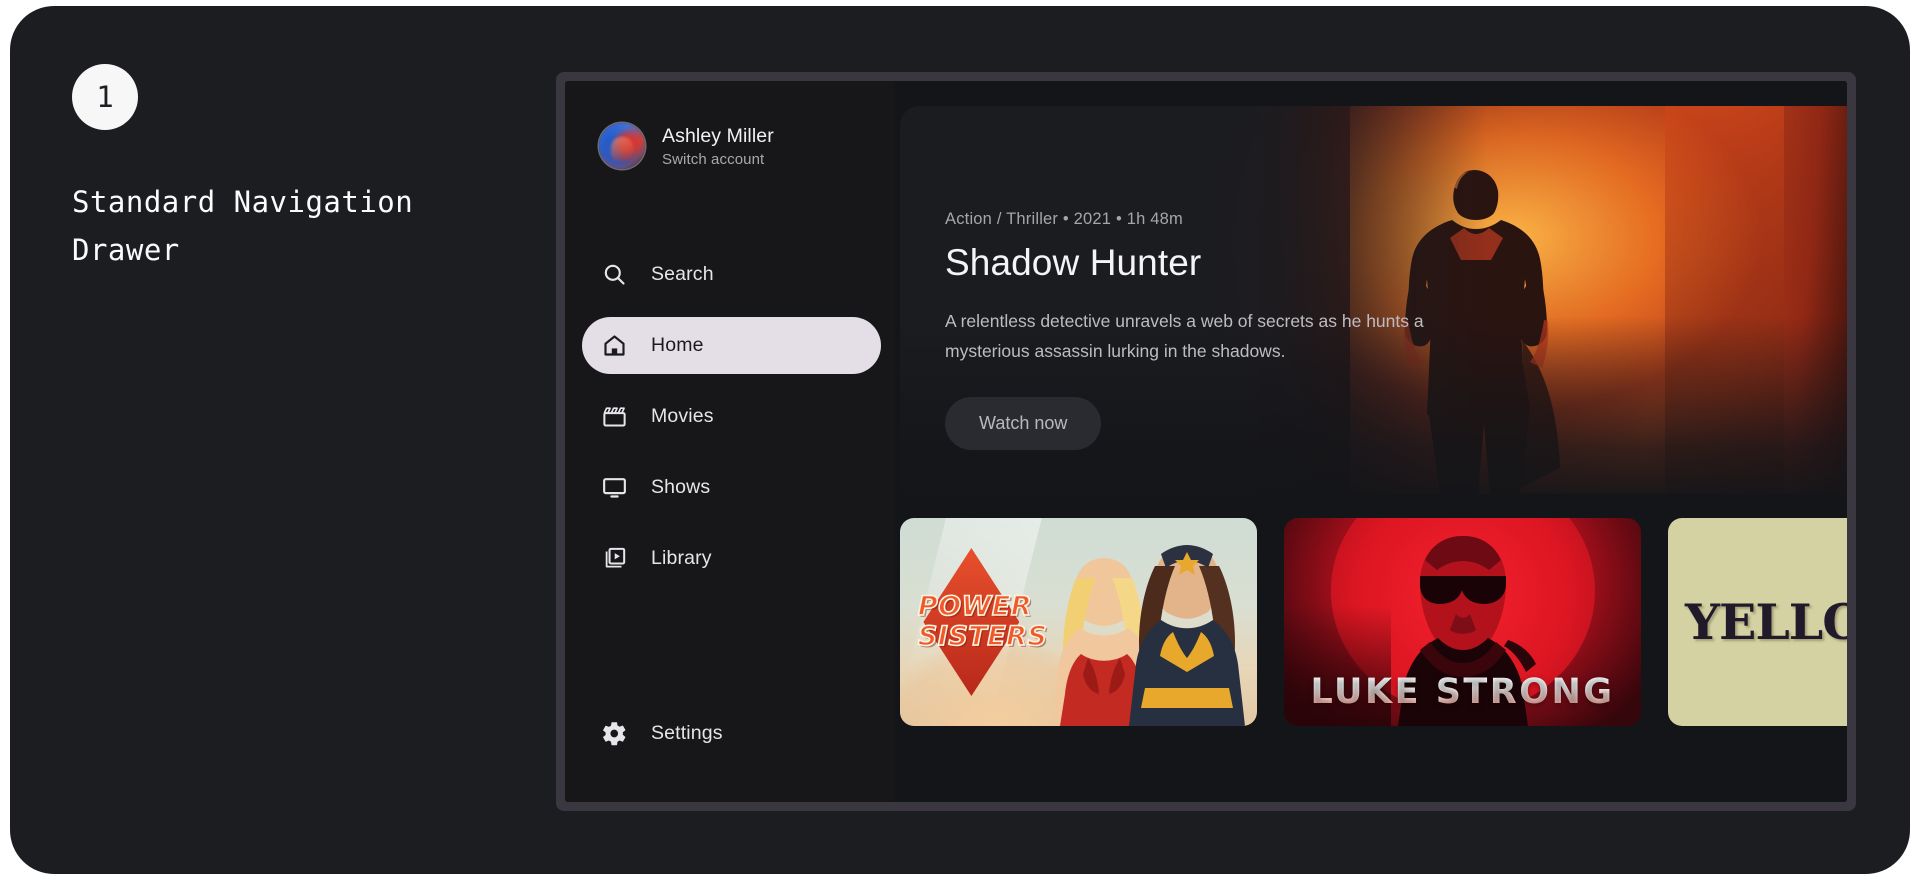  I want to click on movie-card-row: POWER SISTERS LUKE STRONG YELLO, so click(1373, 622).